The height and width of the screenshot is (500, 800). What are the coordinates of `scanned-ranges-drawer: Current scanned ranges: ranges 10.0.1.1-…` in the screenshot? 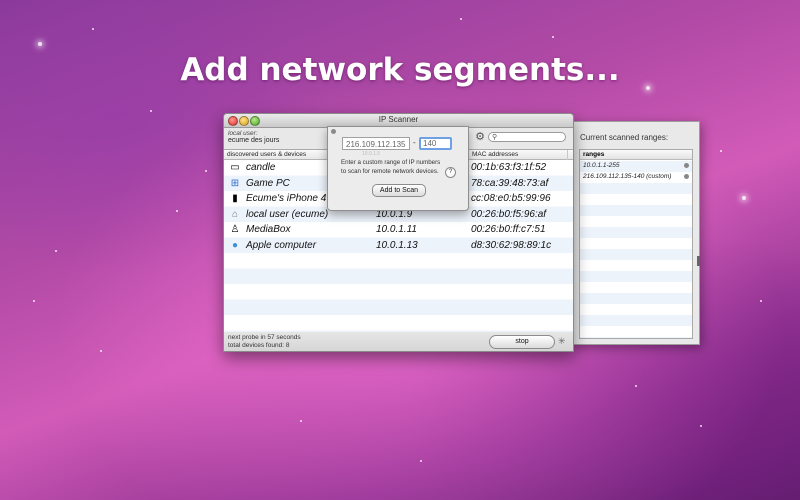 It's located at (635, 233).